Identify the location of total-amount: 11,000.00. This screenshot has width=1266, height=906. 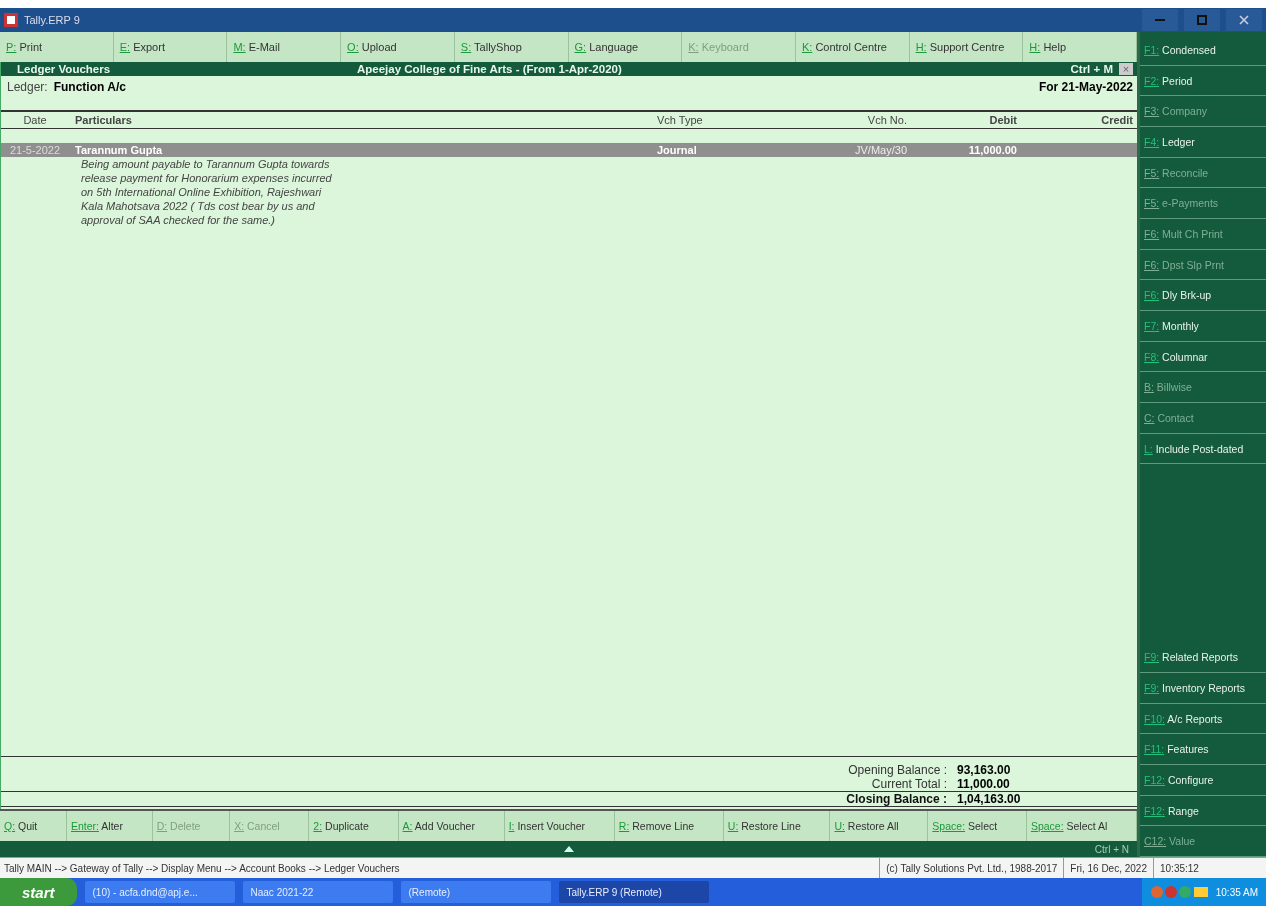
(984, 784).